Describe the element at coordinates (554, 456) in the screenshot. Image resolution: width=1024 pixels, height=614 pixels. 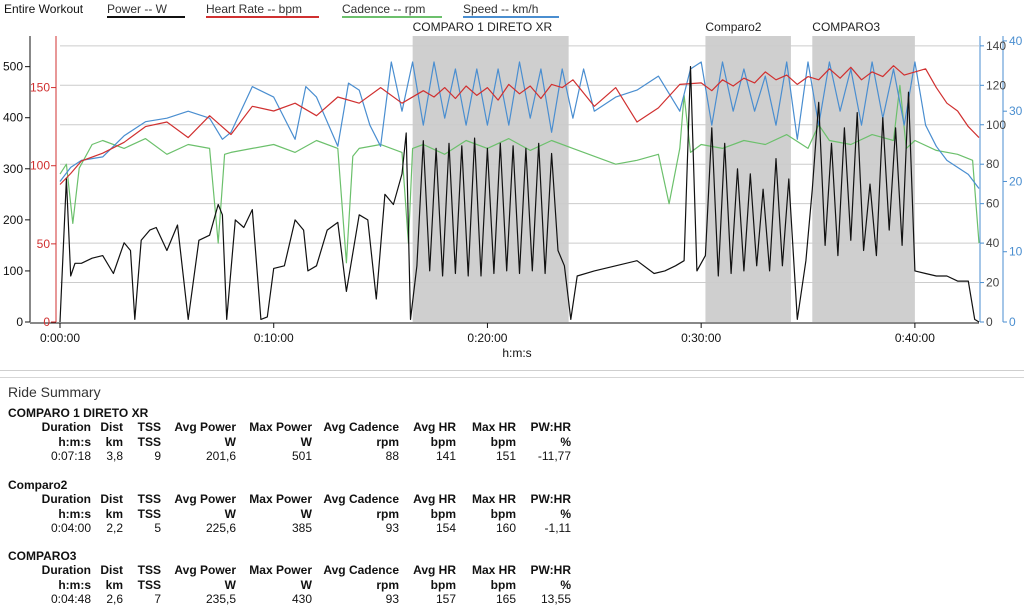
I see `column-value: -11,77` at that location.